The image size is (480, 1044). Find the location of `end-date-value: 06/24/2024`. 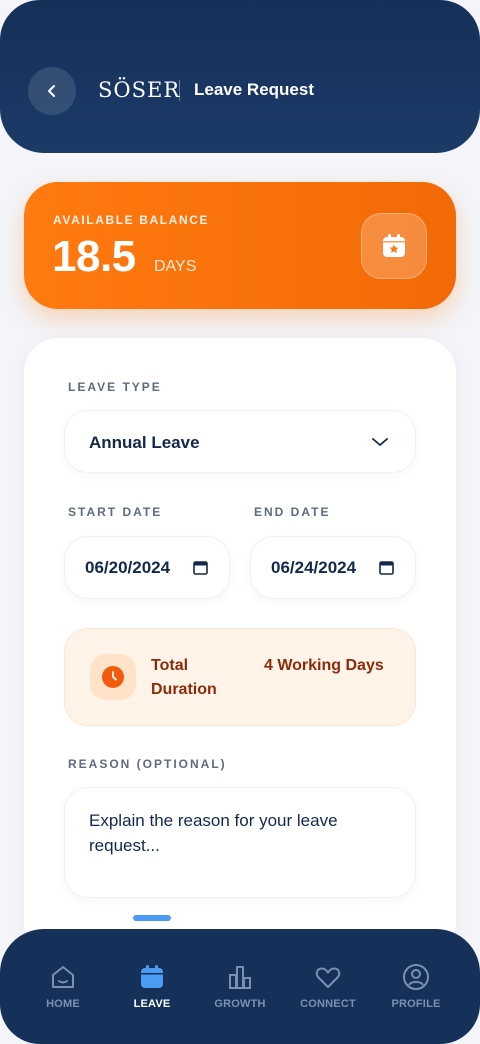

end-date-value: 06/24/2024 is located at coordinates (314, 567).